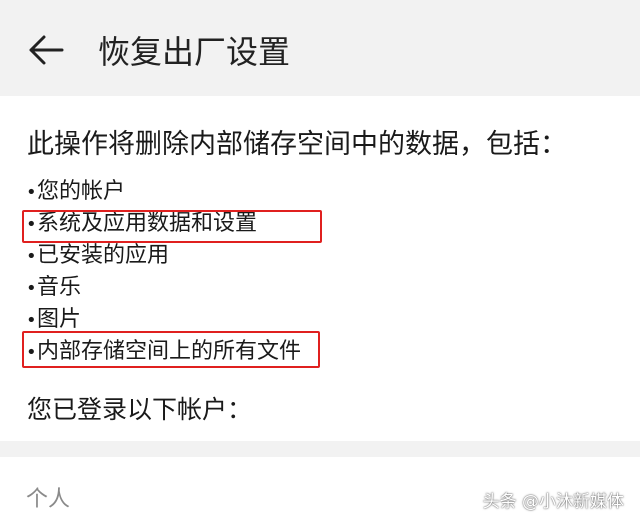 The image size is (640, 532). Describe the element at coordinates (553, 502) in the screenshot. I see `watermark: 头条 @小沐新媒体` at that location.